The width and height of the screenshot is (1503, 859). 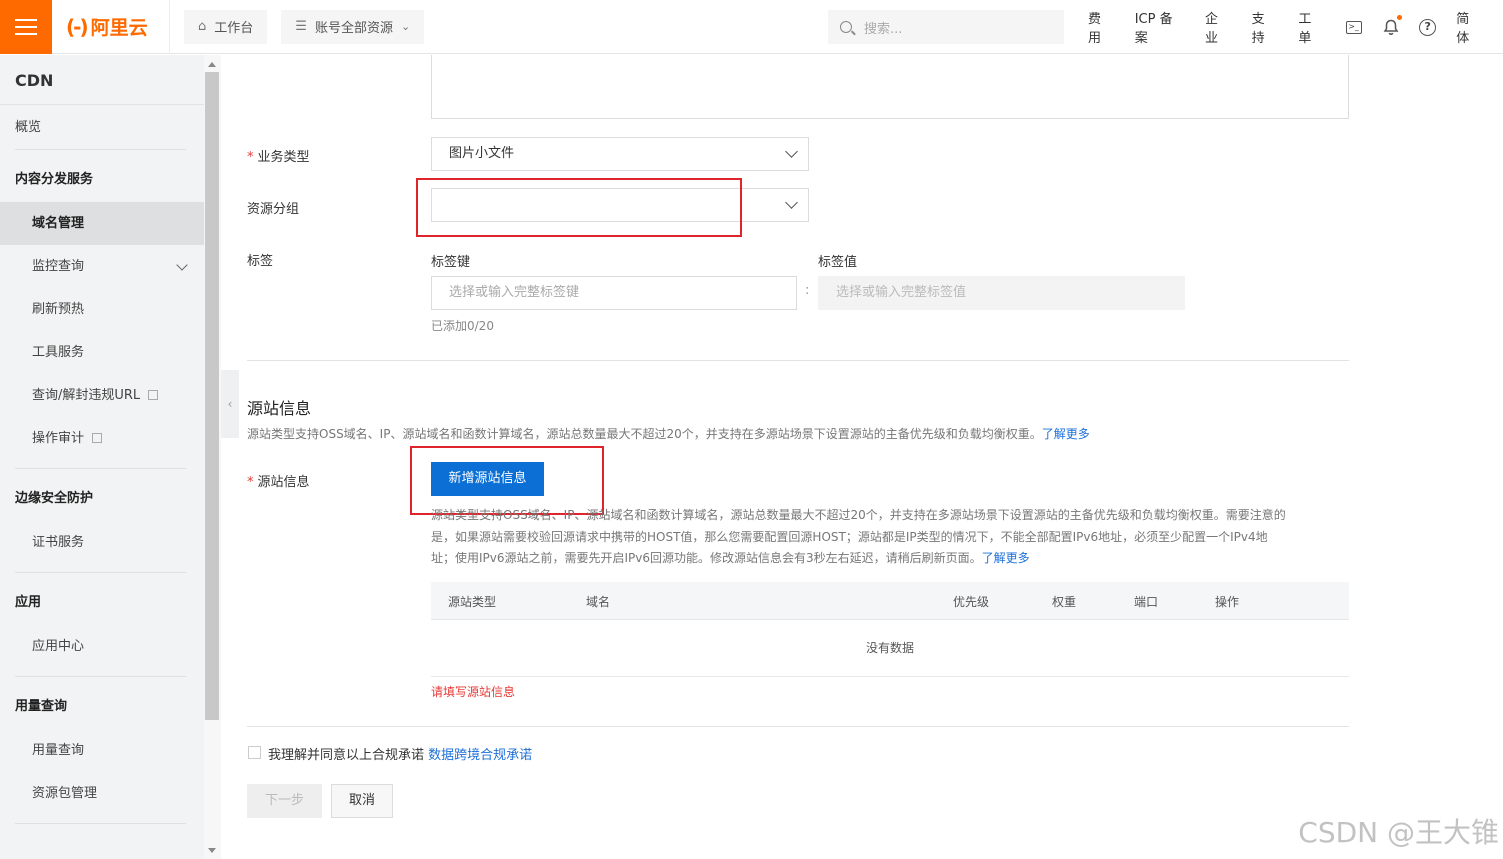 I want to click on agree-statement: 我理解并同意以上合规承诺 数据跨境合规承诺, so click(x=400, y=753).